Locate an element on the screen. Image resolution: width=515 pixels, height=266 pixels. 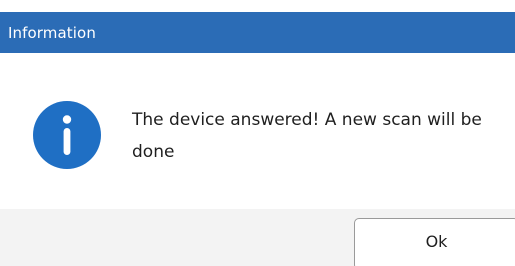
dialog-title: Information is located at coordinates (52, 32).